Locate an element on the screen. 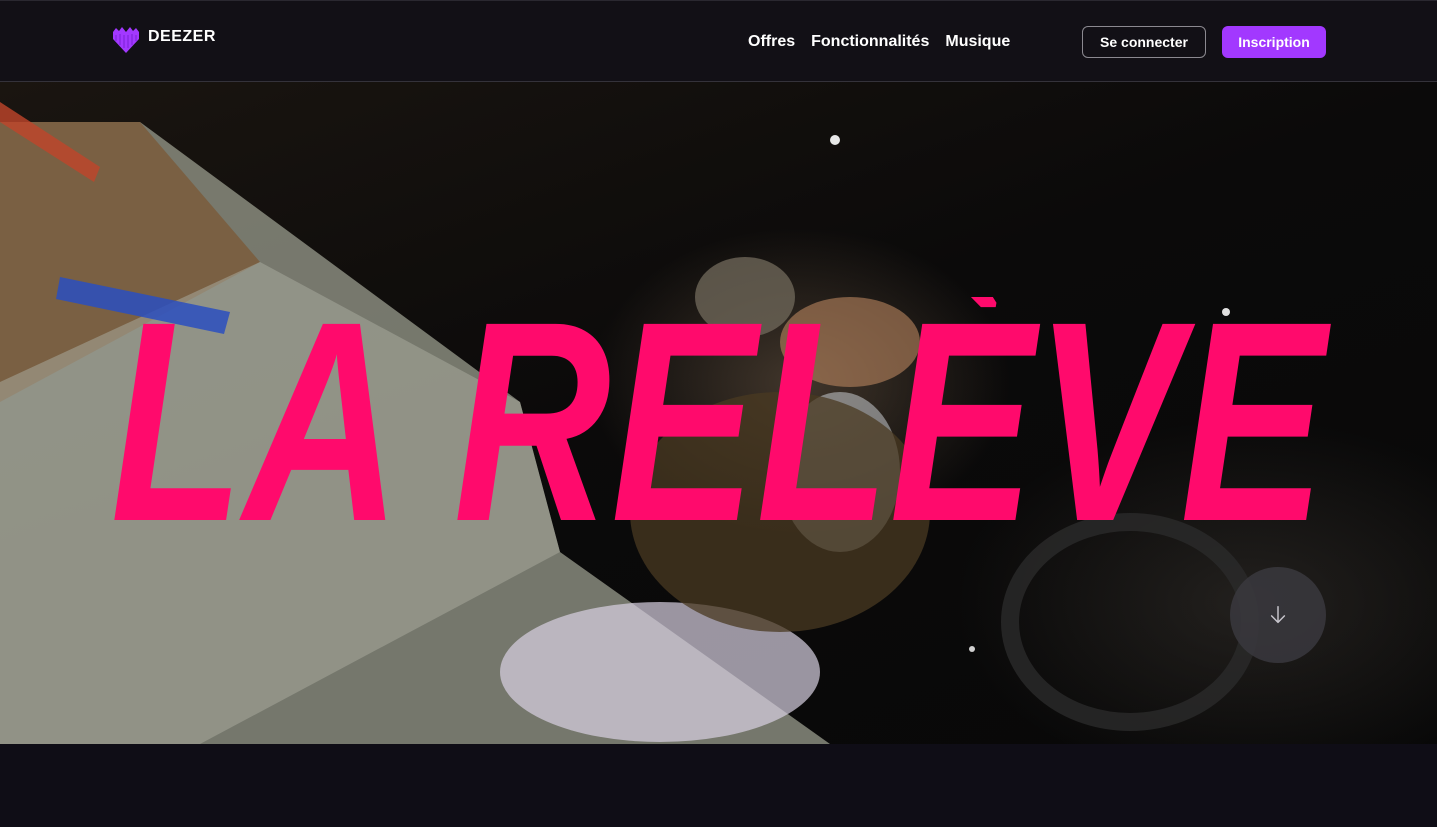 This screenshot has height=827, width=1437. page-content-area is located at coordinates (718, 785).